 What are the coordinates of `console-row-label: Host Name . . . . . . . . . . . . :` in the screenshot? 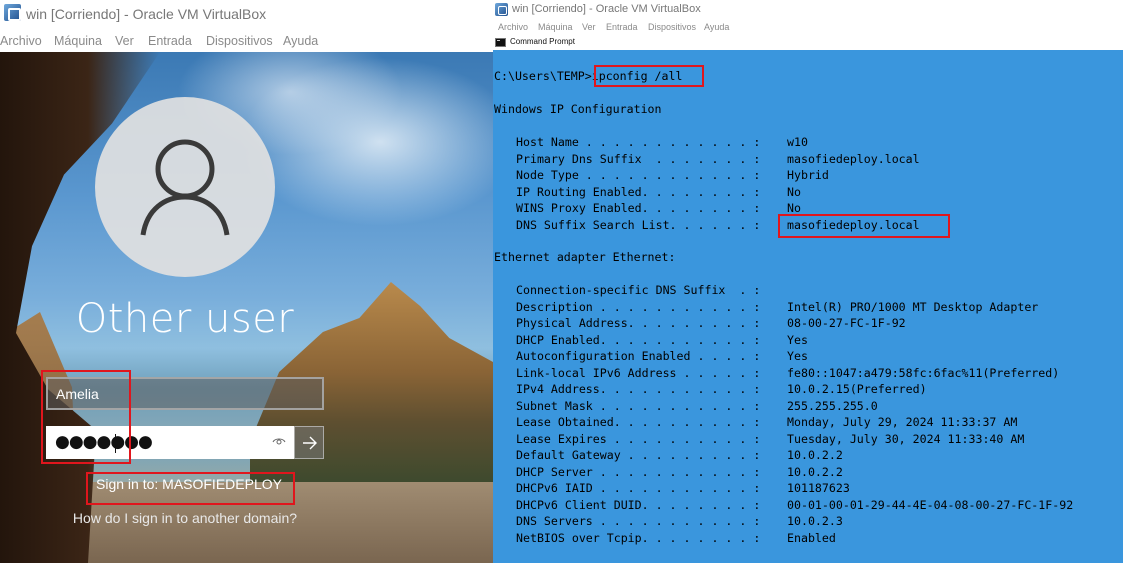 It's located at (638, 142).